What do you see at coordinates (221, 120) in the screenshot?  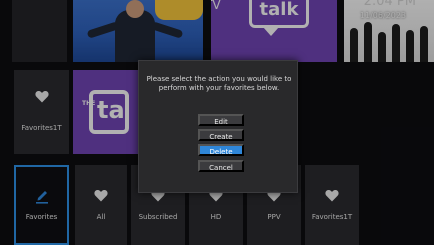 I see `edit-button: Edit` at bounding box center [221, 120].